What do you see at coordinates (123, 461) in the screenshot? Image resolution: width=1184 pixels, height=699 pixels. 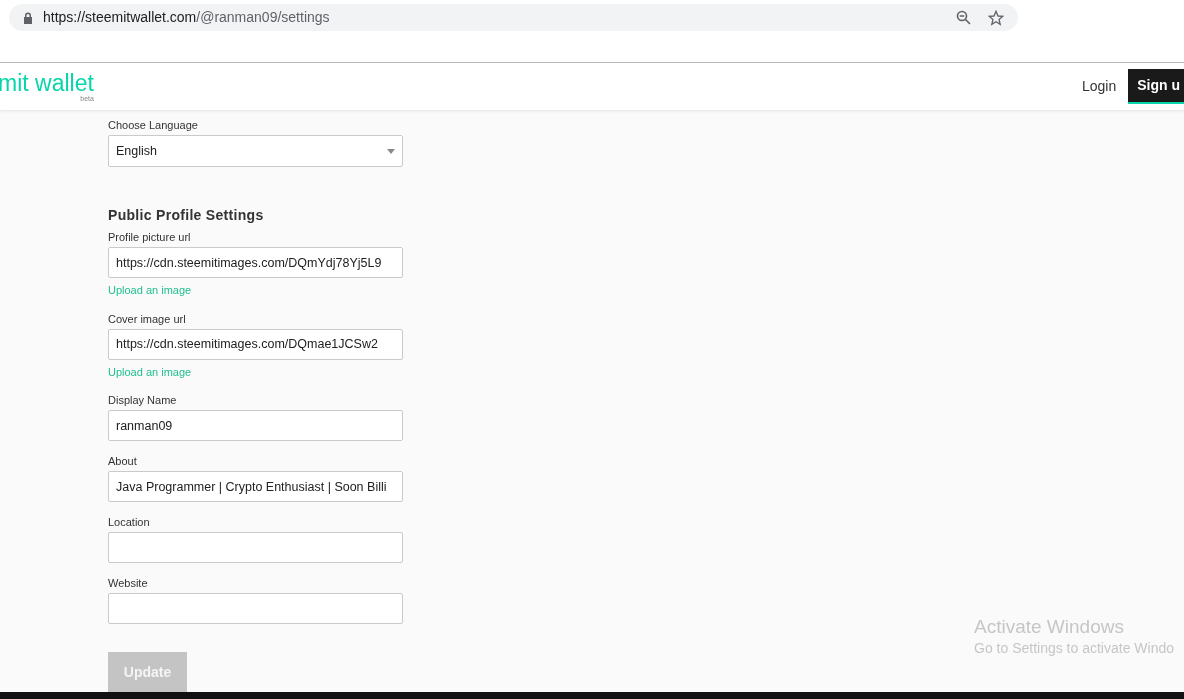 I see `field-label: About` at bounding box center [123, 461].